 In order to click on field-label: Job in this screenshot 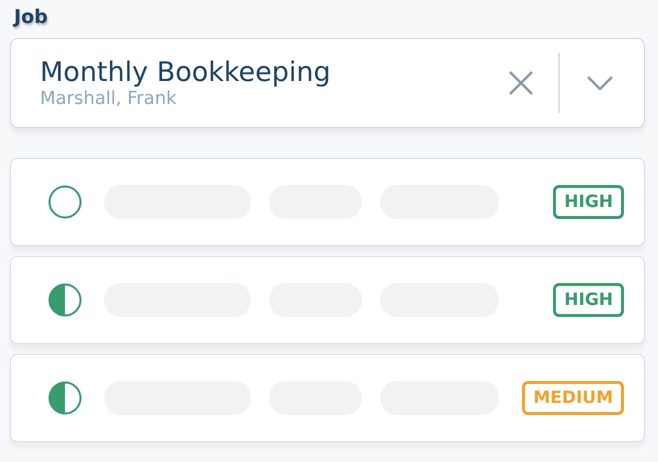, I will do `click(31, 17)`.